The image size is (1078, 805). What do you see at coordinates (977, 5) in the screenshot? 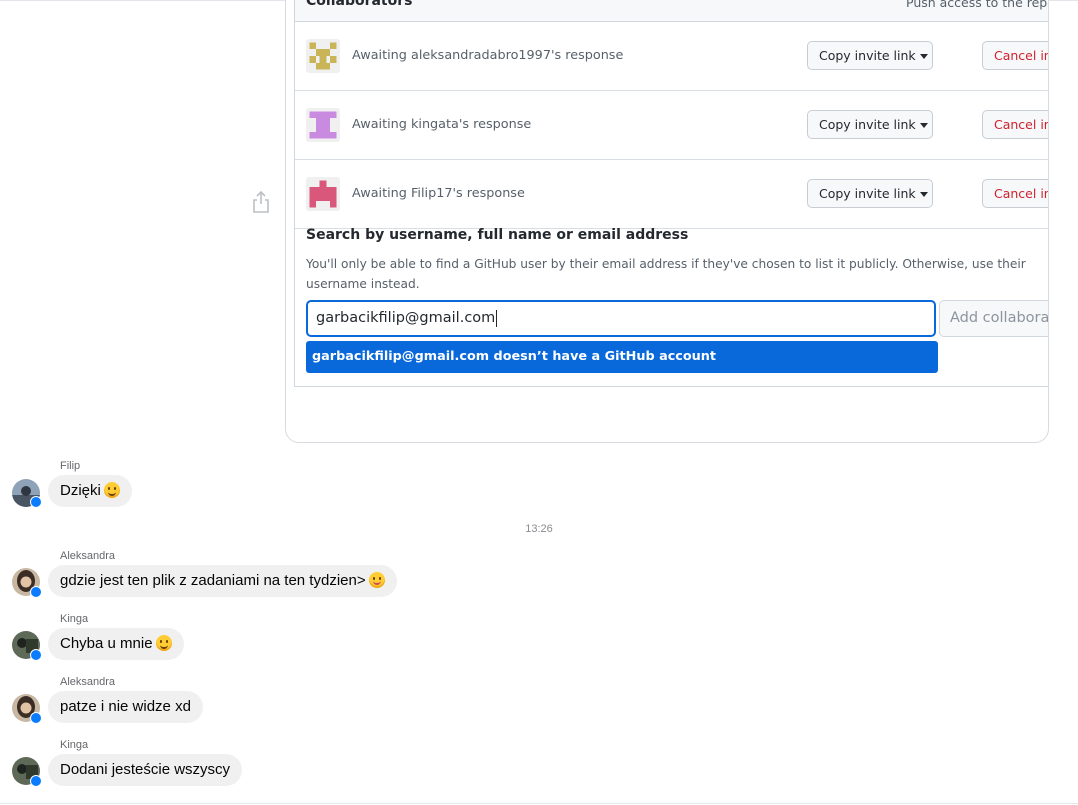
I see `push-access-label: Push access to the repo` at bounding box center [977, 5].